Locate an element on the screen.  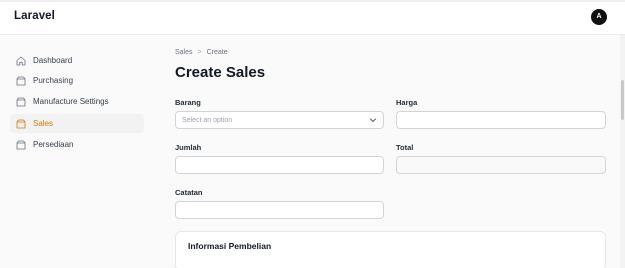
sidebar-item-label: Purchasing is located at coordinates (53, 80).